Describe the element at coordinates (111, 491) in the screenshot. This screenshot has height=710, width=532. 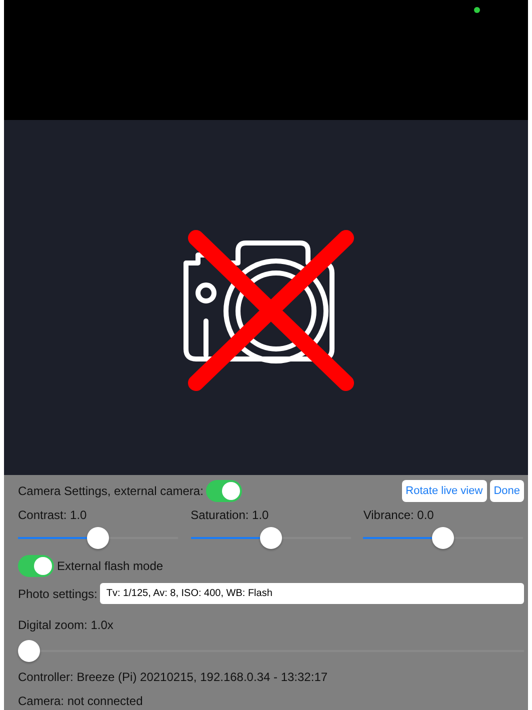
I see `camera-settings-label: Camera Settings, external camera:` at that location.